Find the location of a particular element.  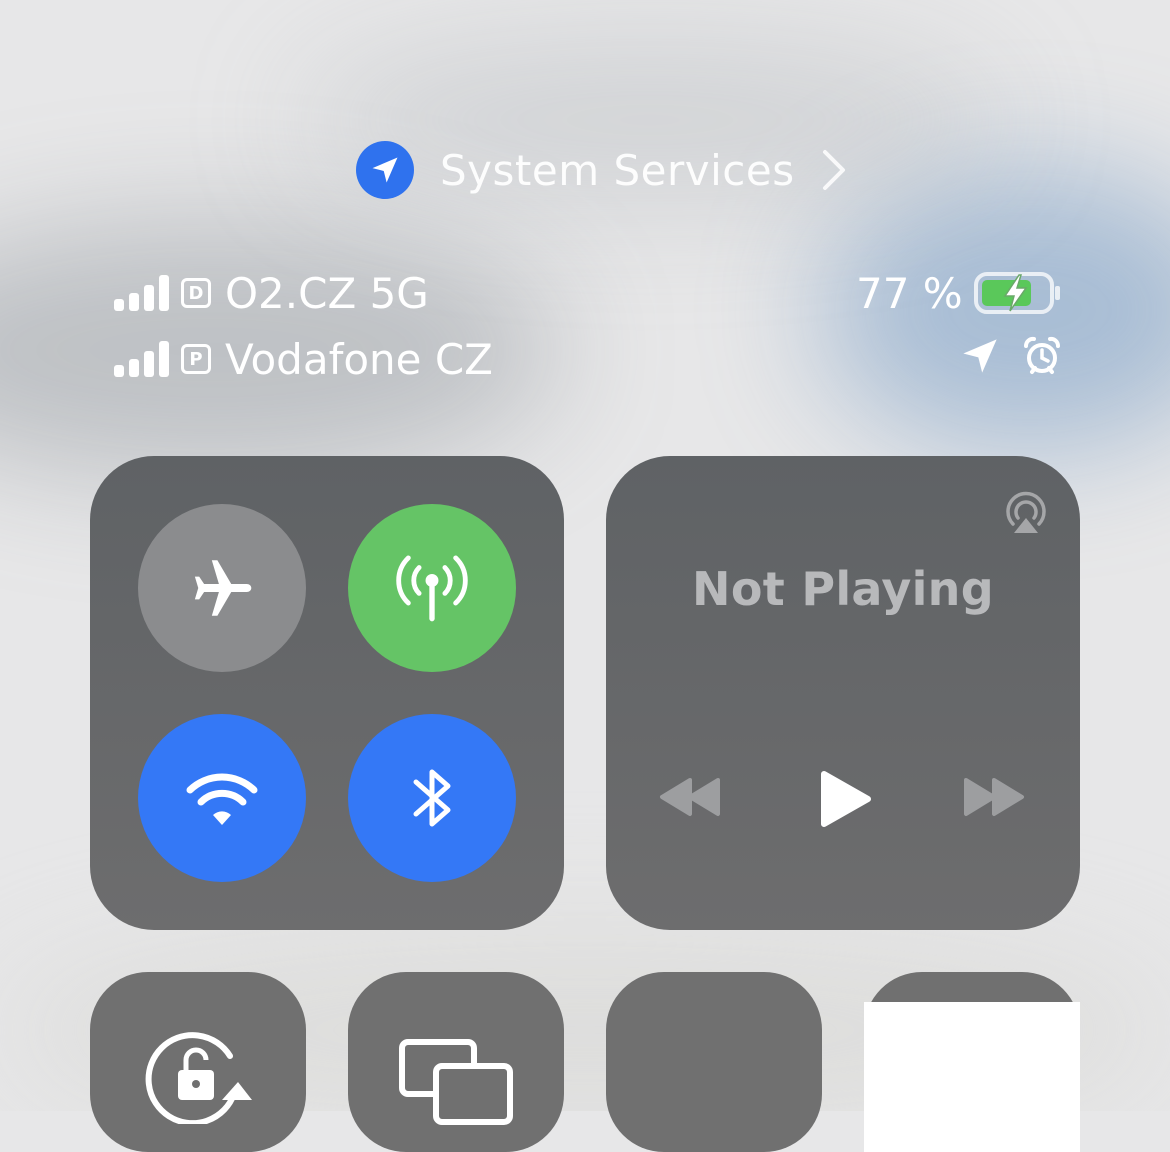

brightness-slider-fill is located at coordinates (972, 1077).